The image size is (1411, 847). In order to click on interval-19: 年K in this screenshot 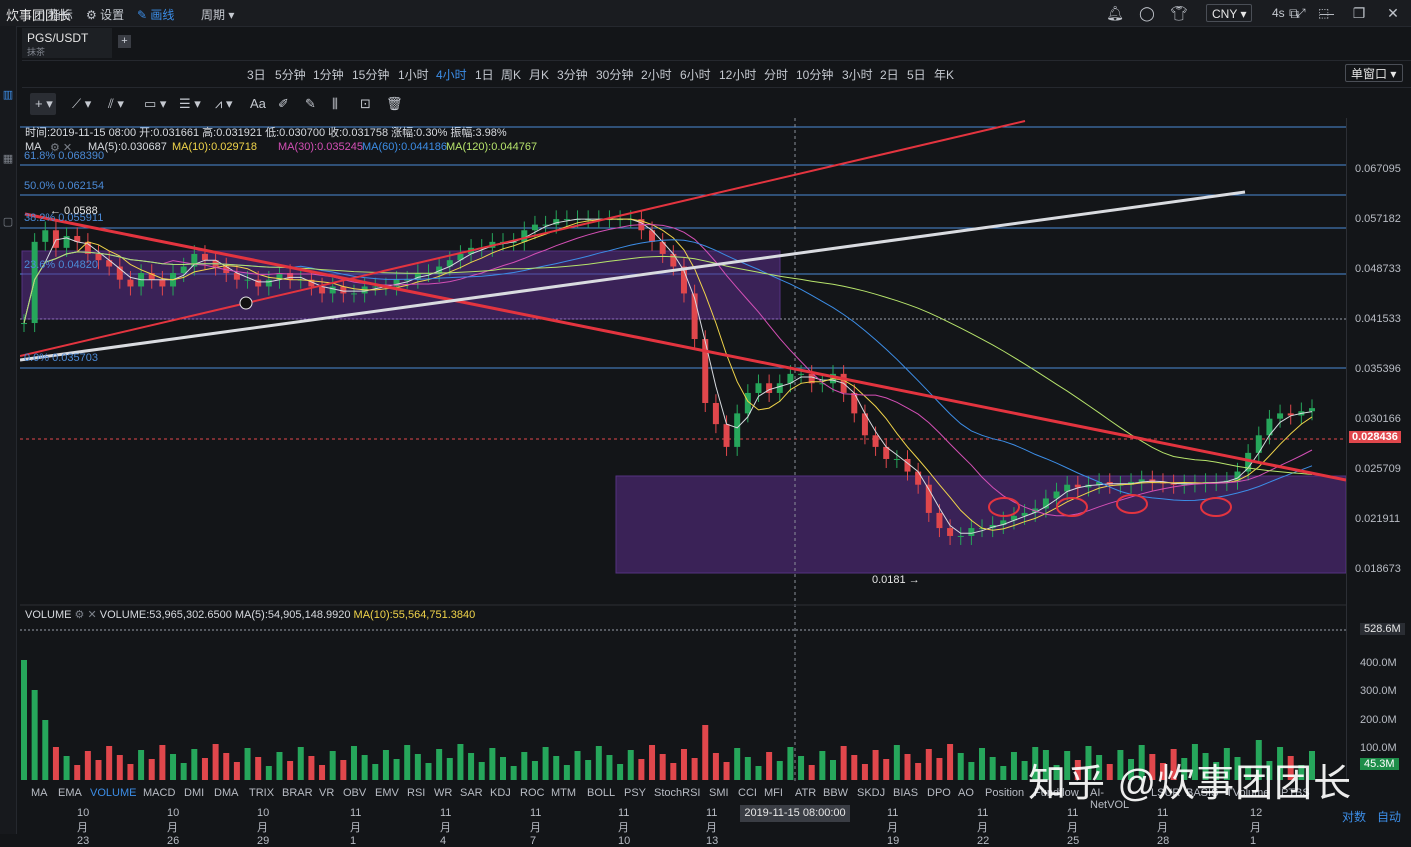, I will do `click(944, 74)`.